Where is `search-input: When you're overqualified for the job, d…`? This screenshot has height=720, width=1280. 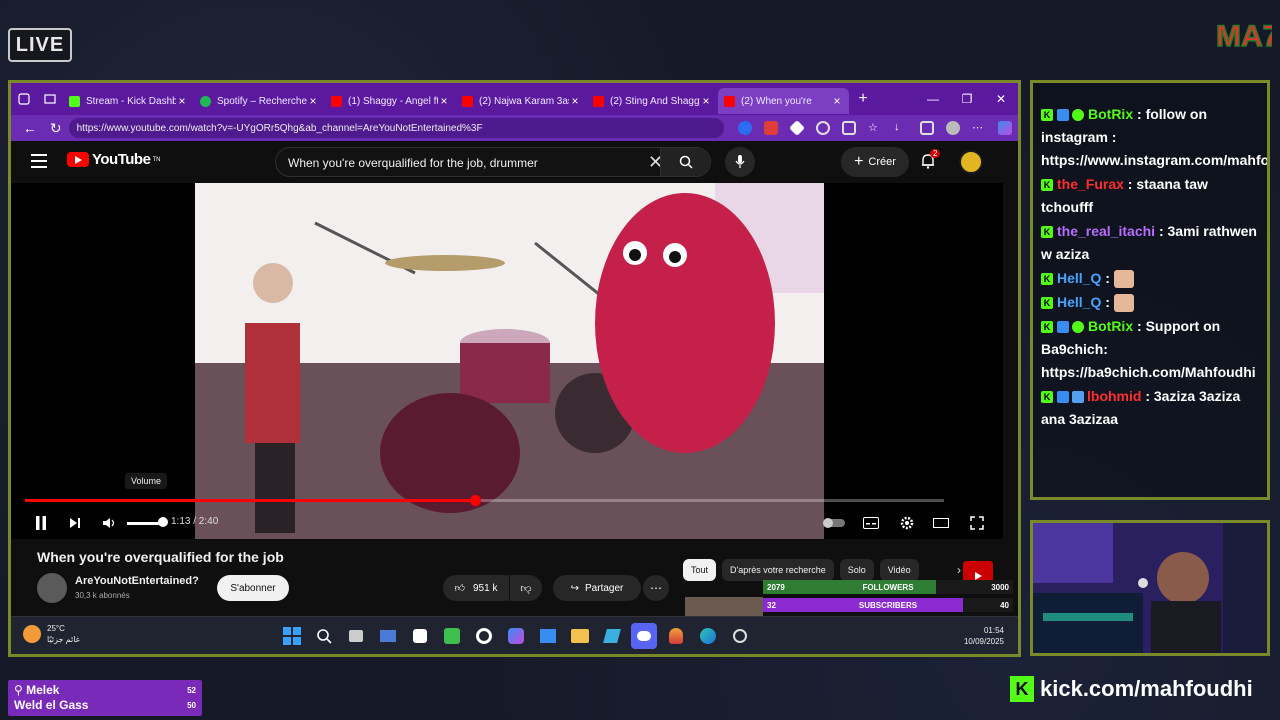 search-input: When you're overqualified for the job, d… is located at coordinates (413, 163).